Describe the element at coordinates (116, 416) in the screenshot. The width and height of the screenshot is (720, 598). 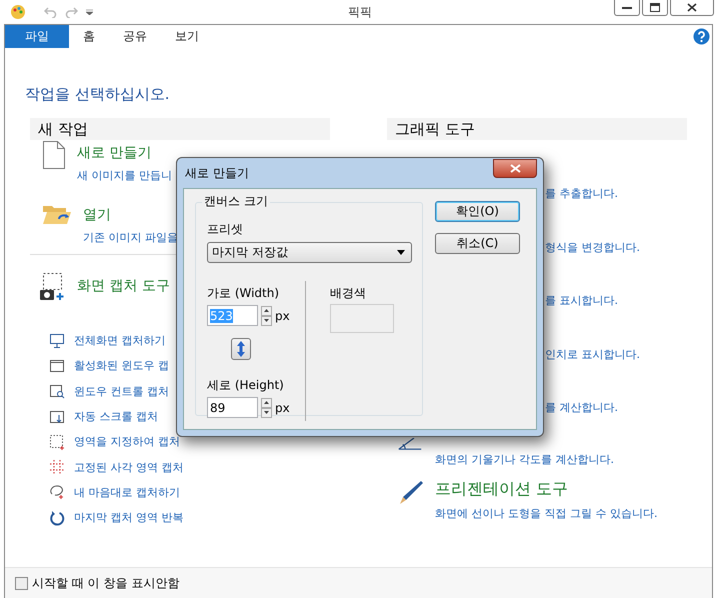
I see `capture-link: 자동 스크롤 캡처` at that location.